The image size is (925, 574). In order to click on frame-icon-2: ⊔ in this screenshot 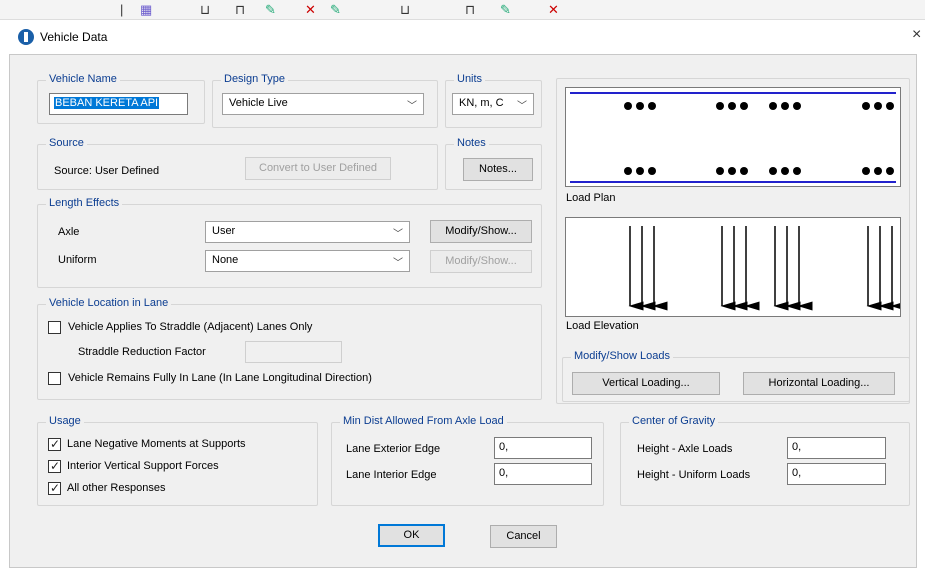, I will do `click(405, 10)`.